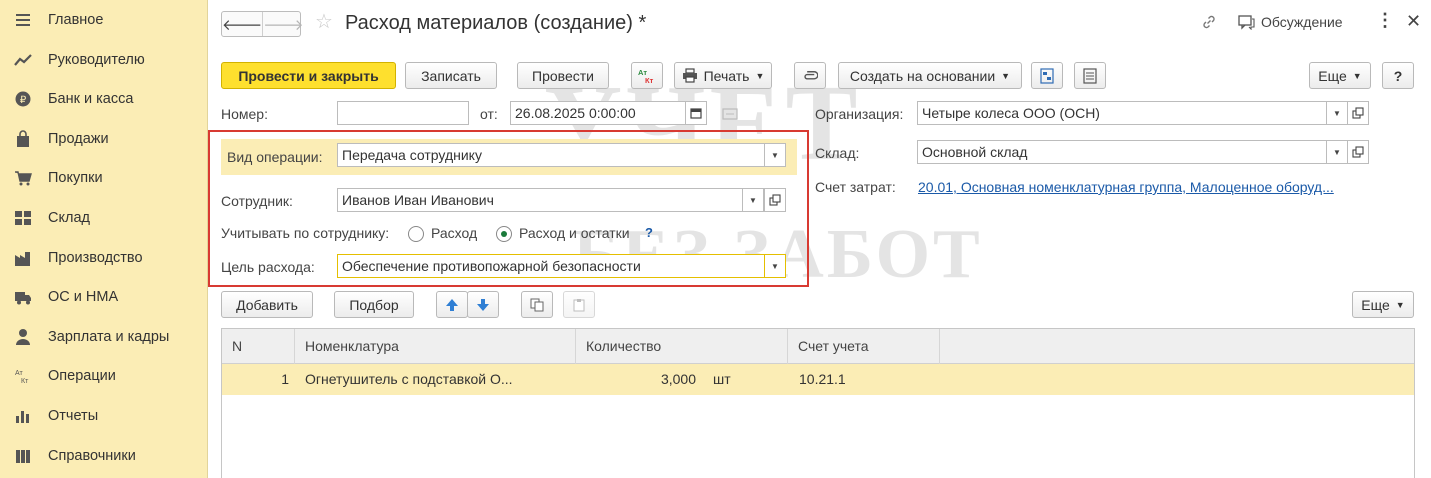  Describe the element at coordinates (104, 60) in the screenshot. I see `sidebar-item-manager: Руководителю` at that location.